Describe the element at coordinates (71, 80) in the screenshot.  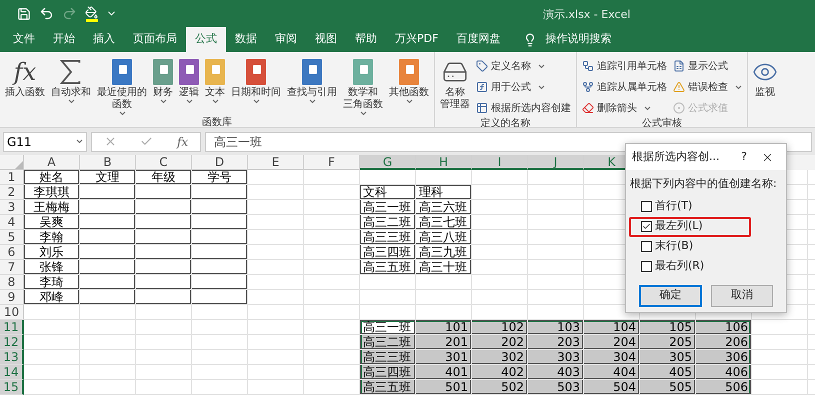
I see `ribbon-button: 自动求和` at that location.